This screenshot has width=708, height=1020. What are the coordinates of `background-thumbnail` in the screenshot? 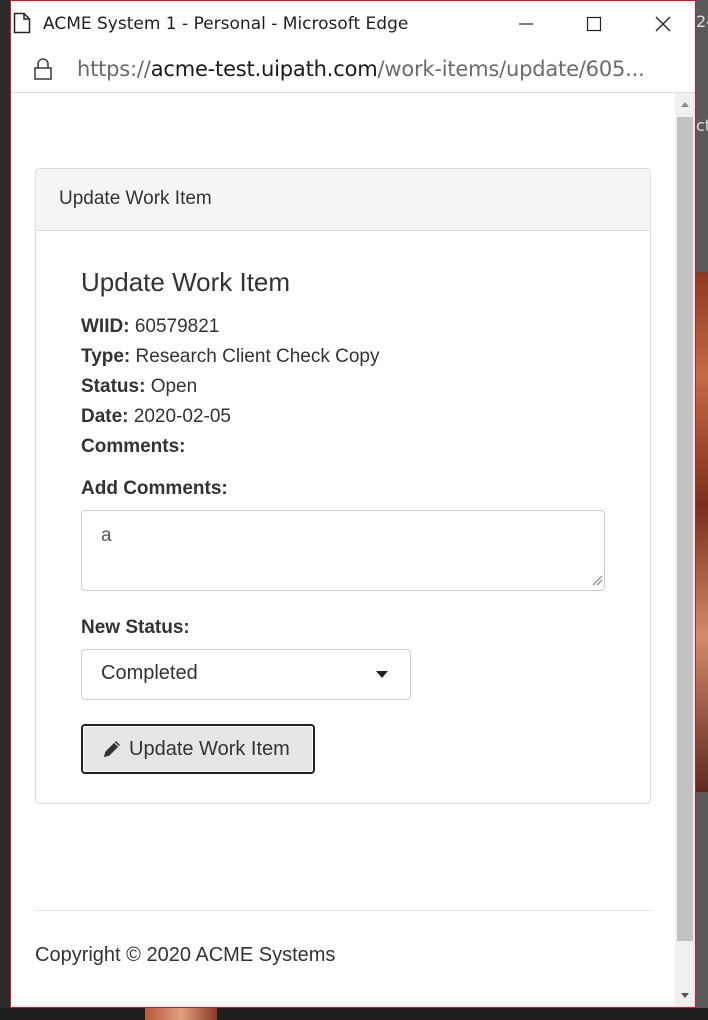 It's located at (181, 1014).